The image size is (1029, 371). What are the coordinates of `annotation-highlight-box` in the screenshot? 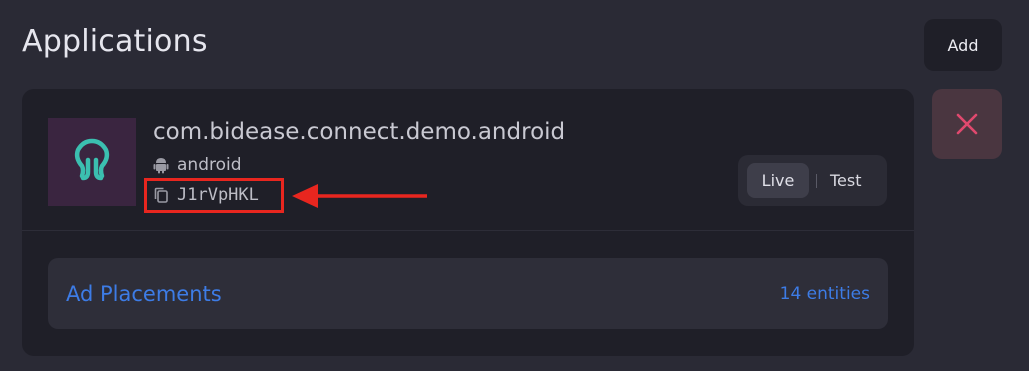 It's located at (214, 195).